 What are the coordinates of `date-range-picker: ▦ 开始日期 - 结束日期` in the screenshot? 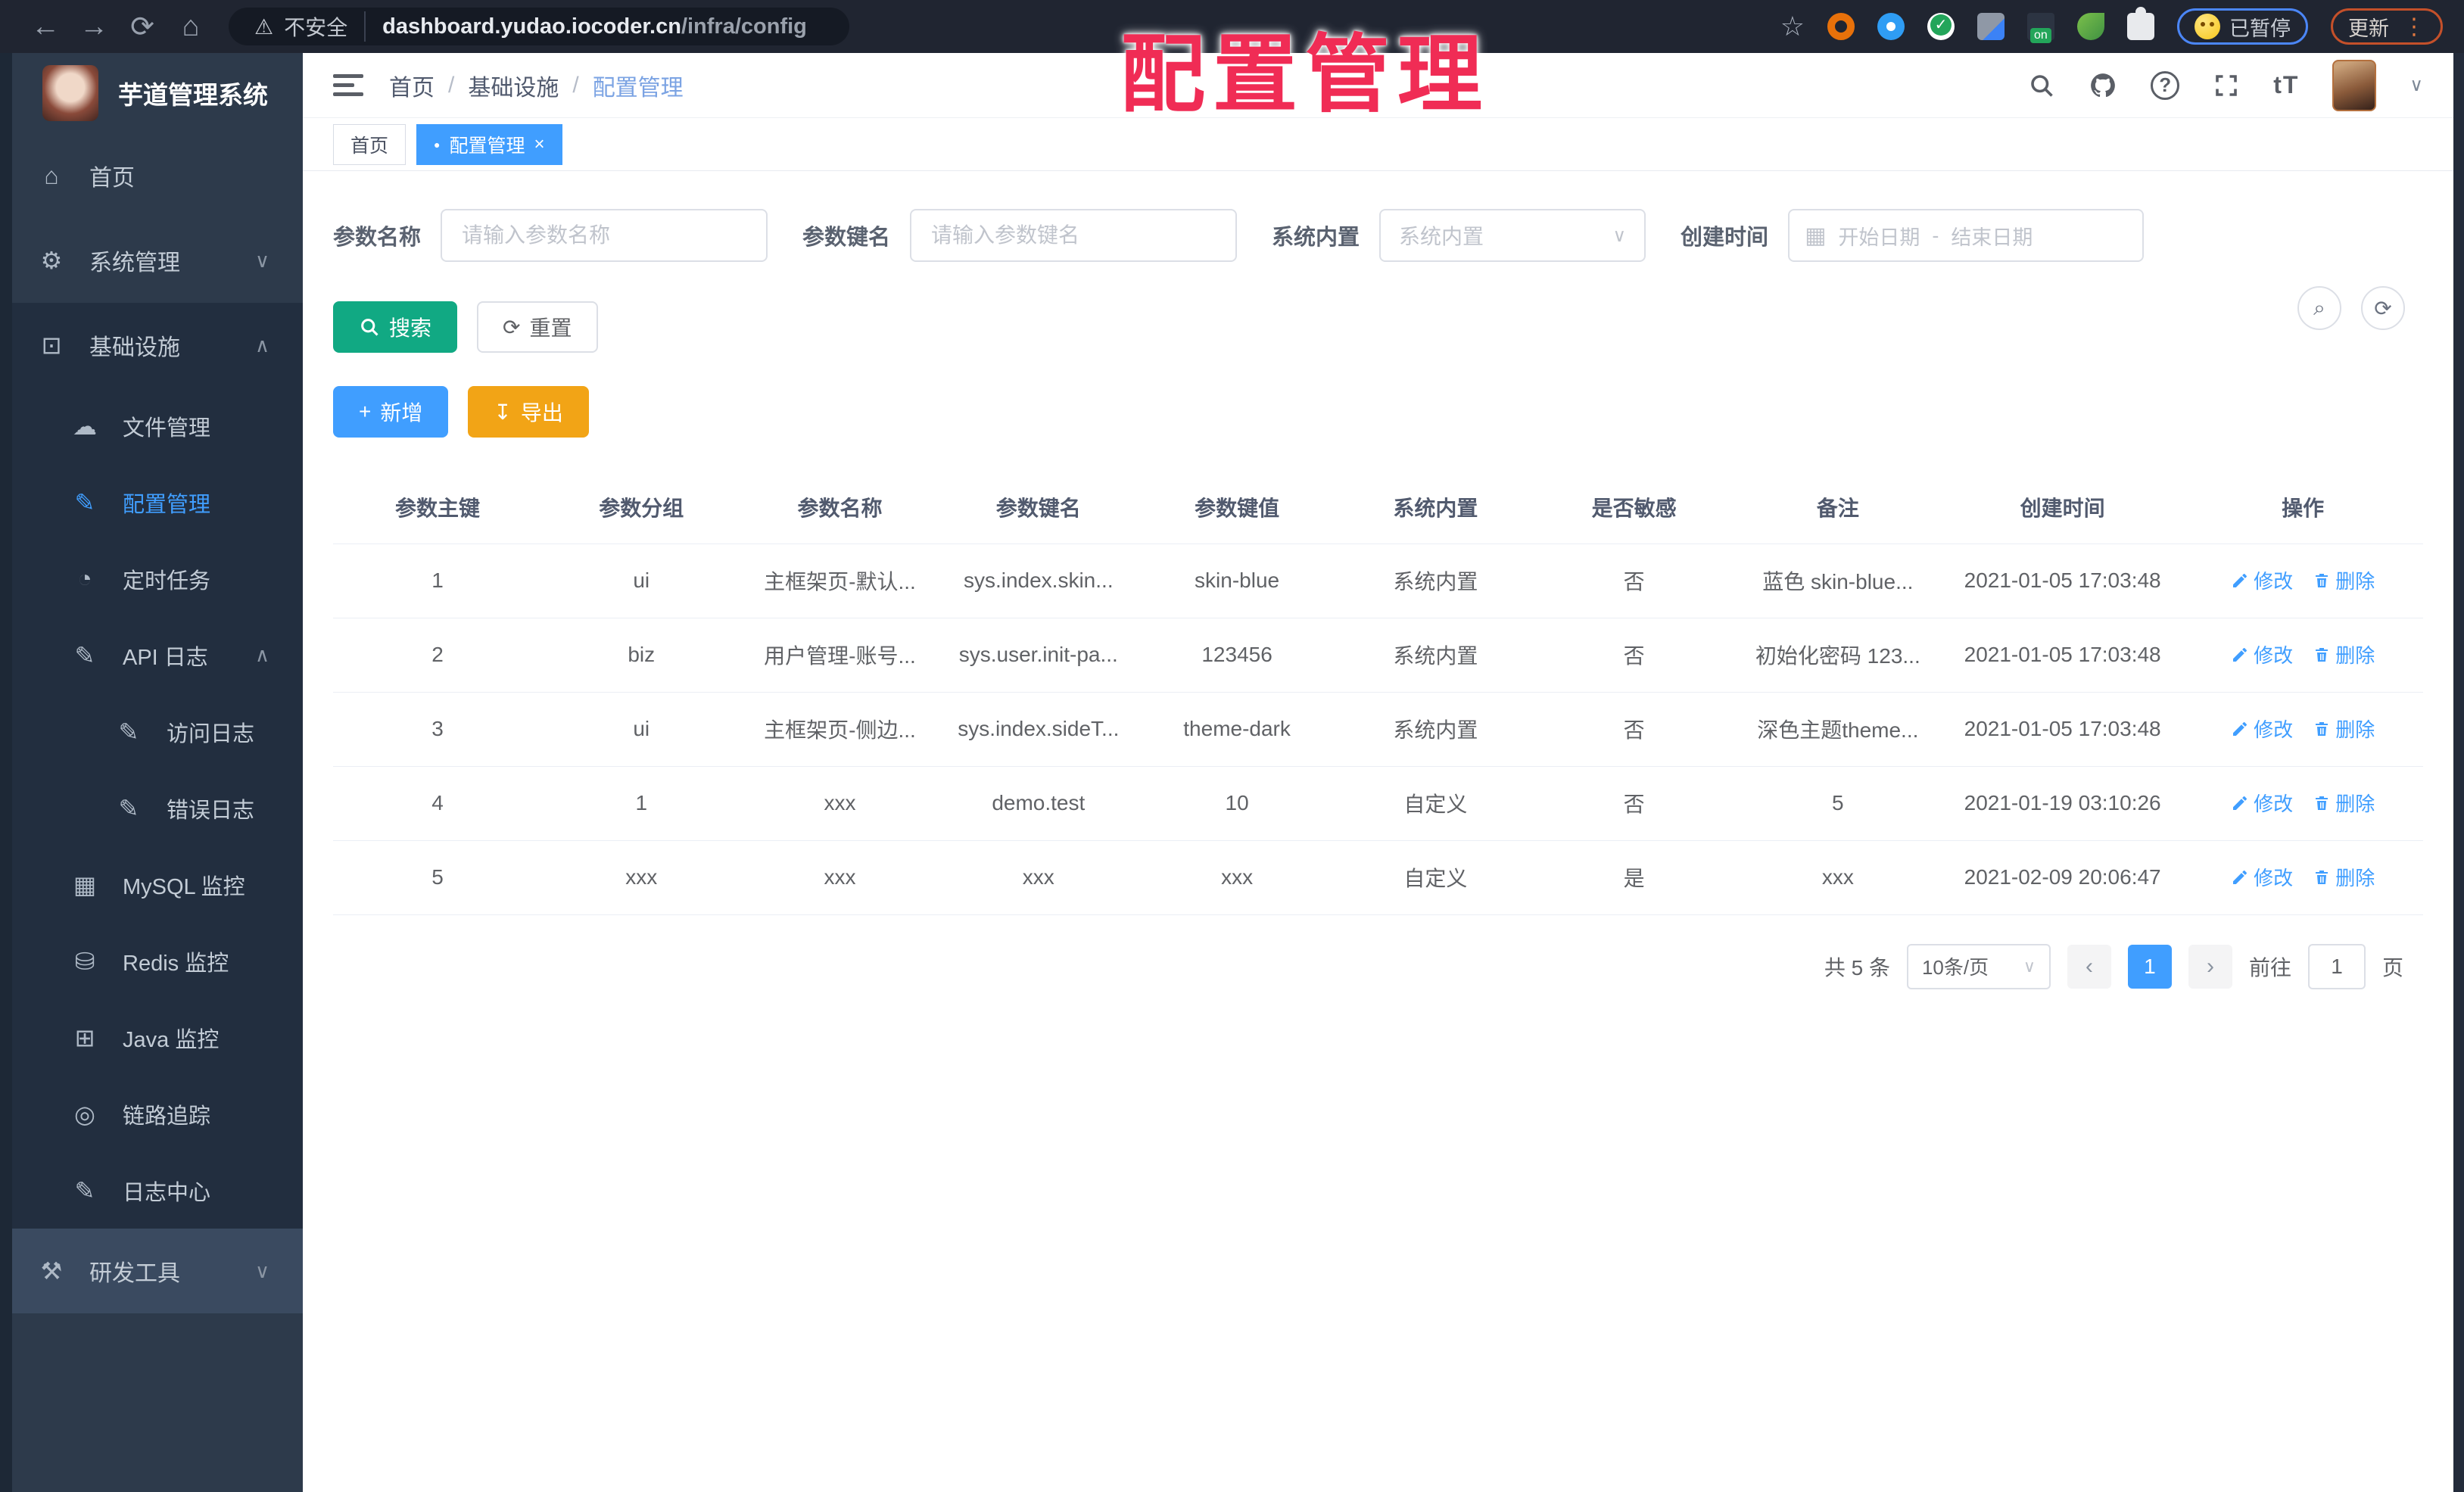 It's located at (1966, 235).